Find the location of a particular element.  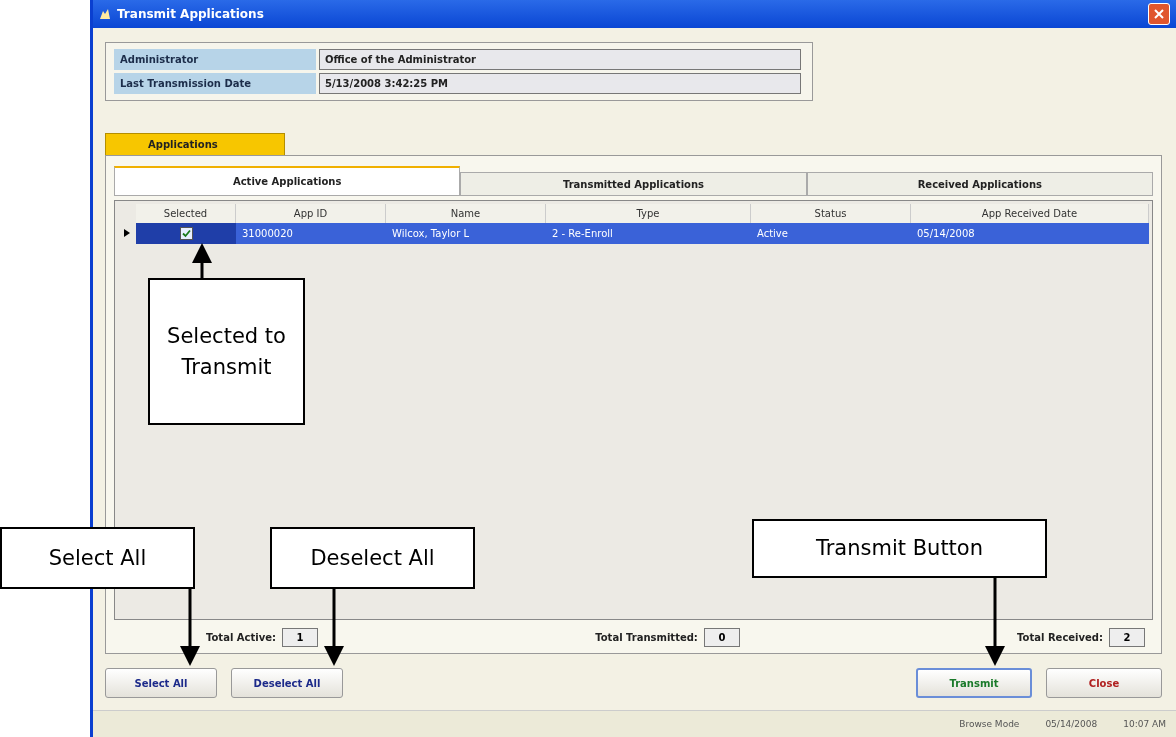

callout-box: Select All is located at coordinates (97, 558).